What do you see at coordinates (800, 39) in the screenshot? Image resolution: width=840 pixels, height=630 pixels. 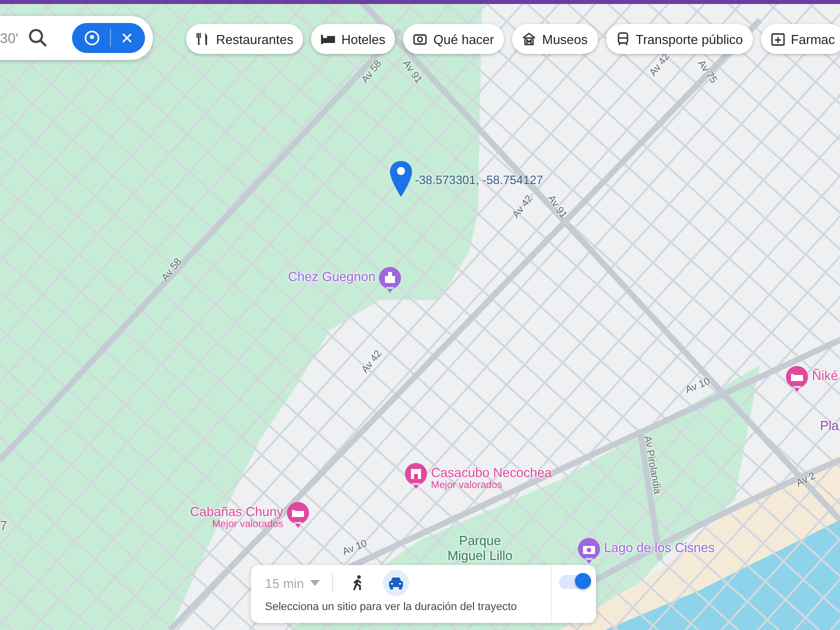 I see `category-chip: Farmac` at bounding box center [800, 39].